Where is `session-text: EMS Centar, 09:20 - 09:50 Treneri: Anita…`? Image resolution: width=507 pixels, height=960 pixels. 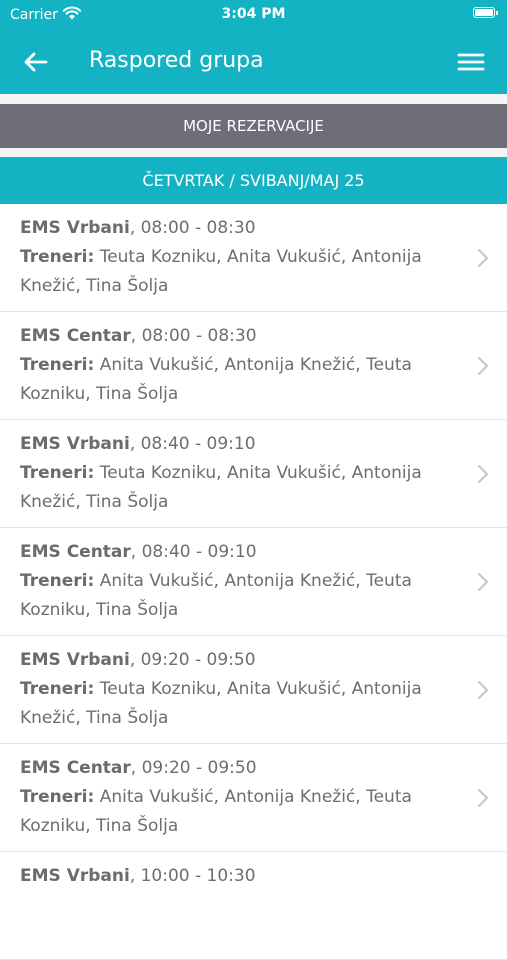 session-text: EMS Centar, 09:20 - 09:50 Treneri: Anita… is located at coordinates (235, 797).